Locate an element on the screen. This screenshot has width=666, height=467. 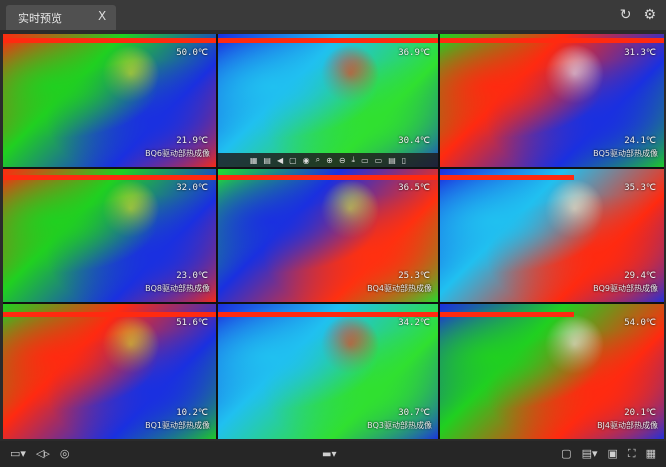
camera-caption: BQ9驱动部热成像 is located at coordinates (625, 288).